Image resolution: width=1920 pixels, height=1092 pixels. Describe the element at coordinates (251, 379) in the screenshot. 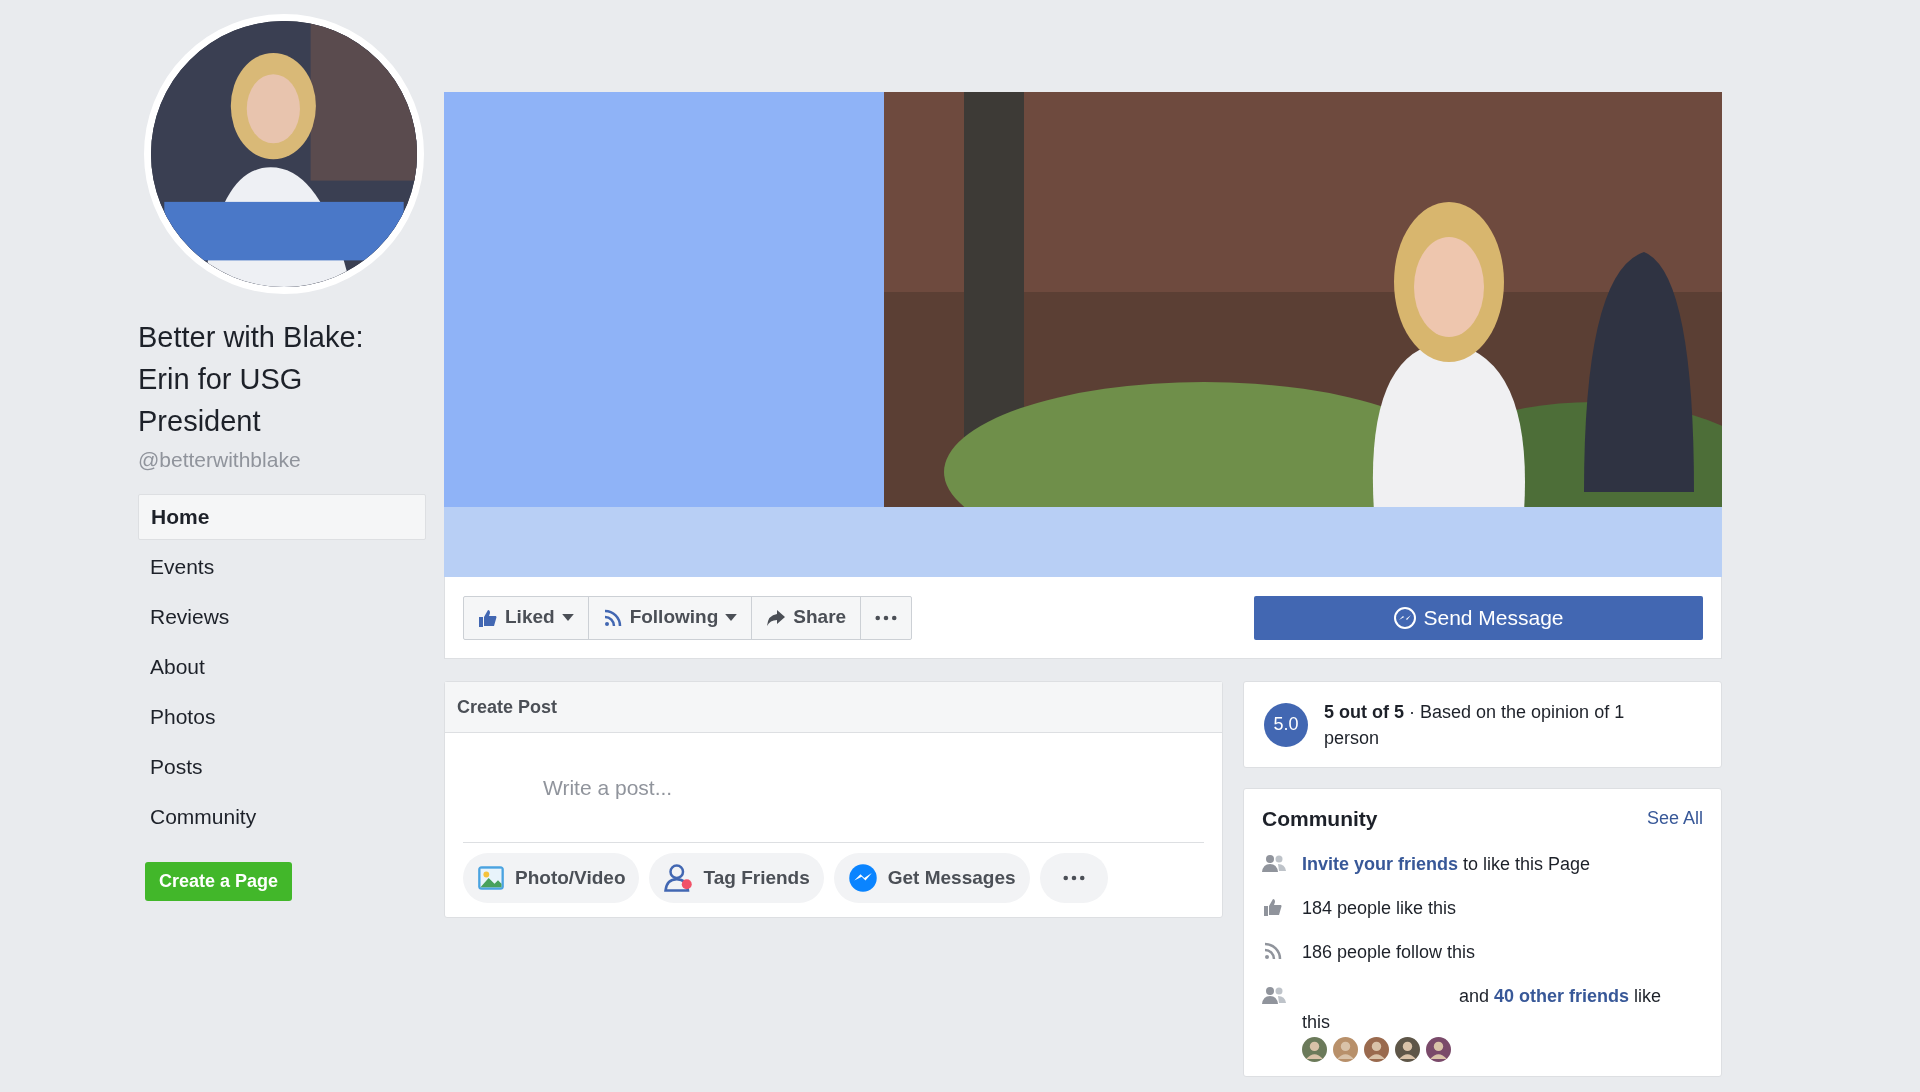

I see `page-title: Better with Blake: Erin for USG President` at that location.